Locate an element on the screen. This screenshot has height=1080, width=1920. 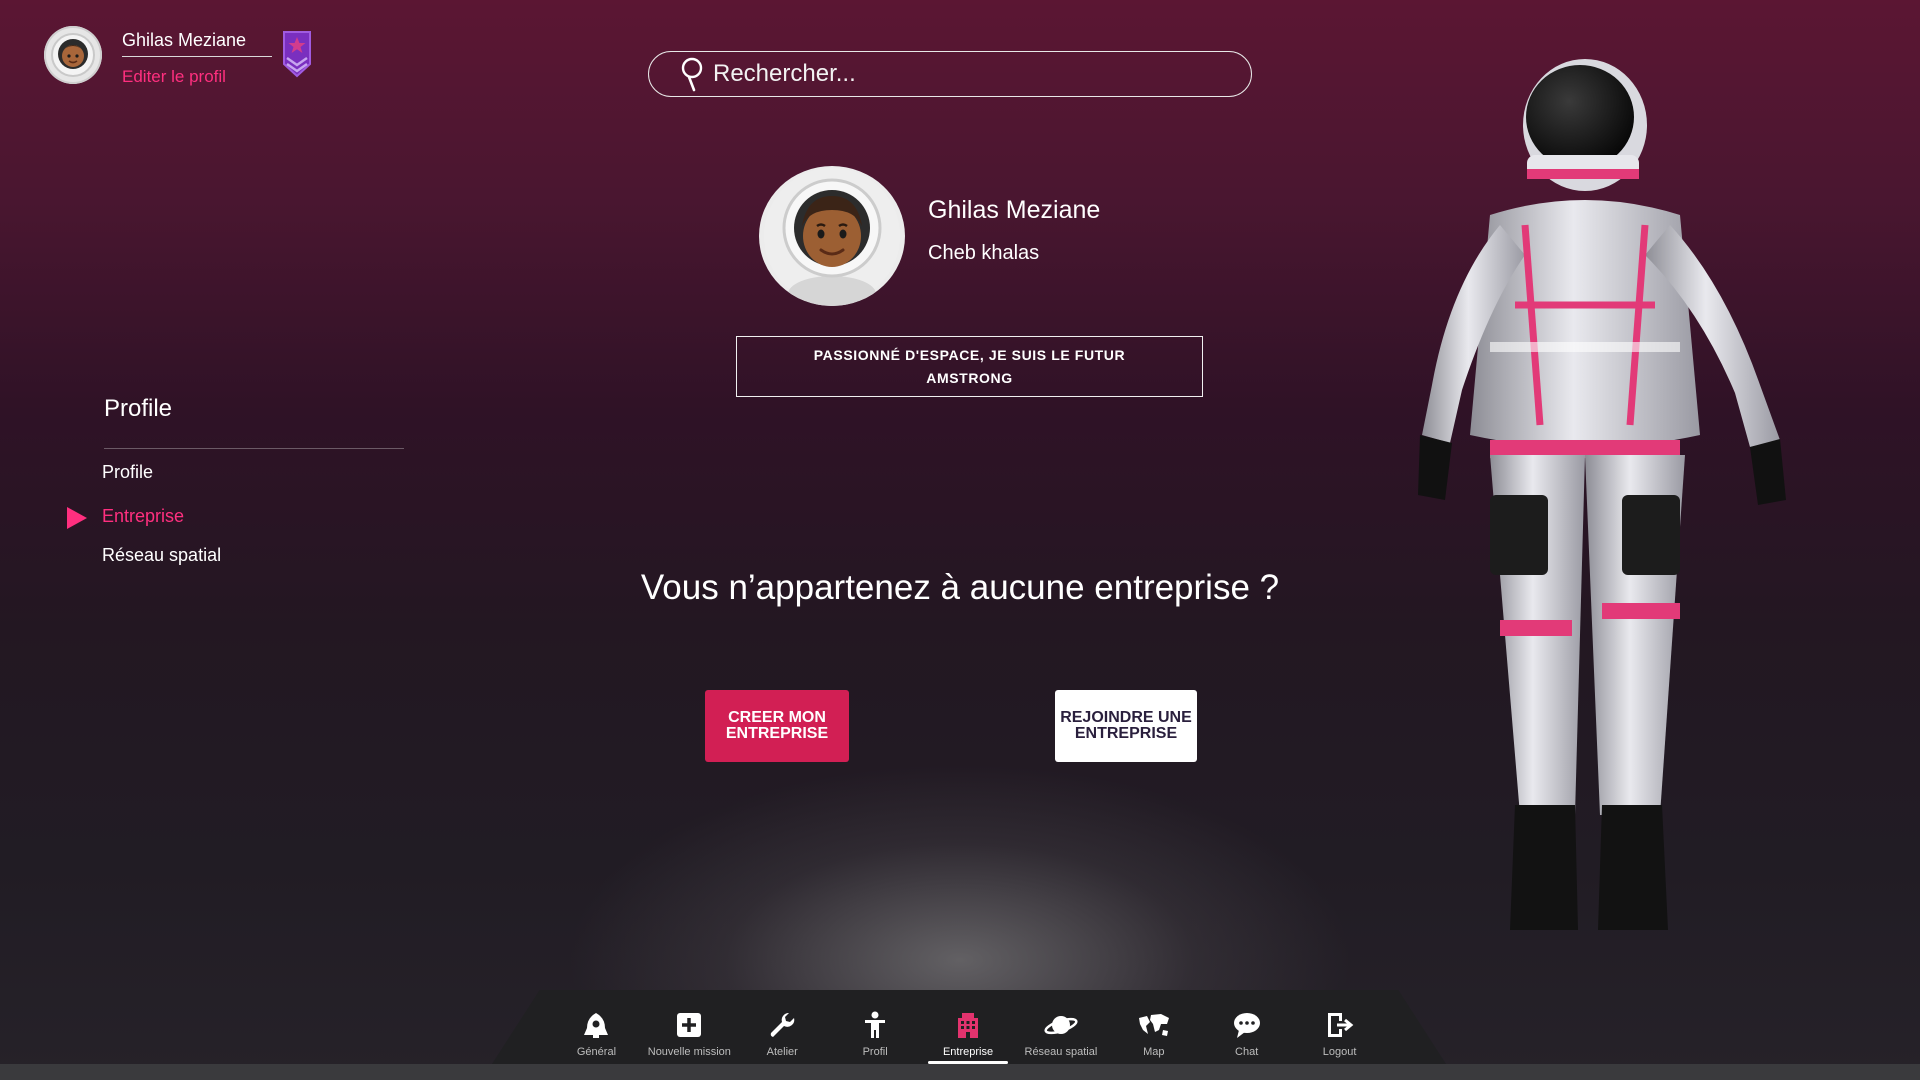
rocket-icon is located at coordinates (596, 1025).